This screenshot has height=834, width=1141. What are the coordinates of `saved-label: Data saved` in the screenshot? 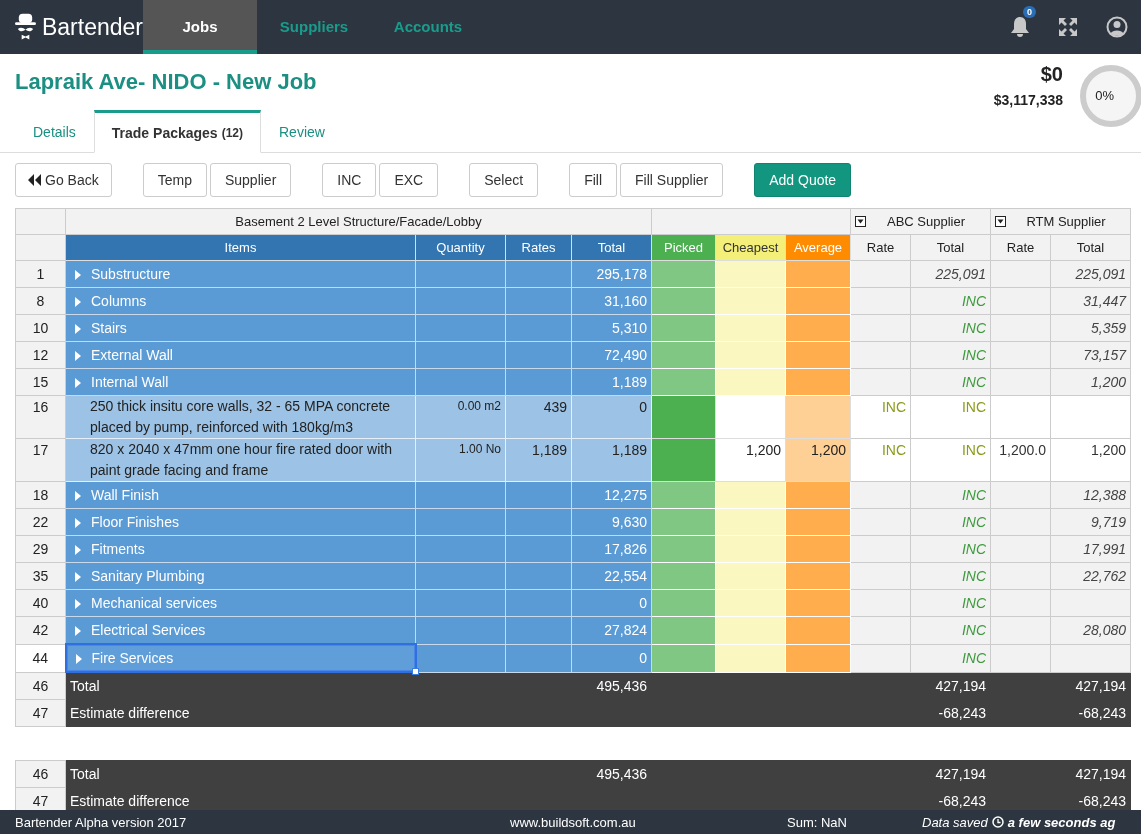 It's located at (955, 822).